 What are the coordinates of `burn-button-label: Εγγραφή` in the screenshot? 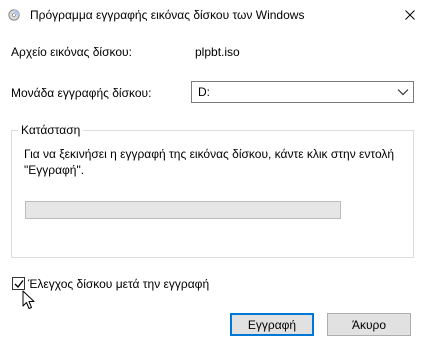 It's located at (272, 324).